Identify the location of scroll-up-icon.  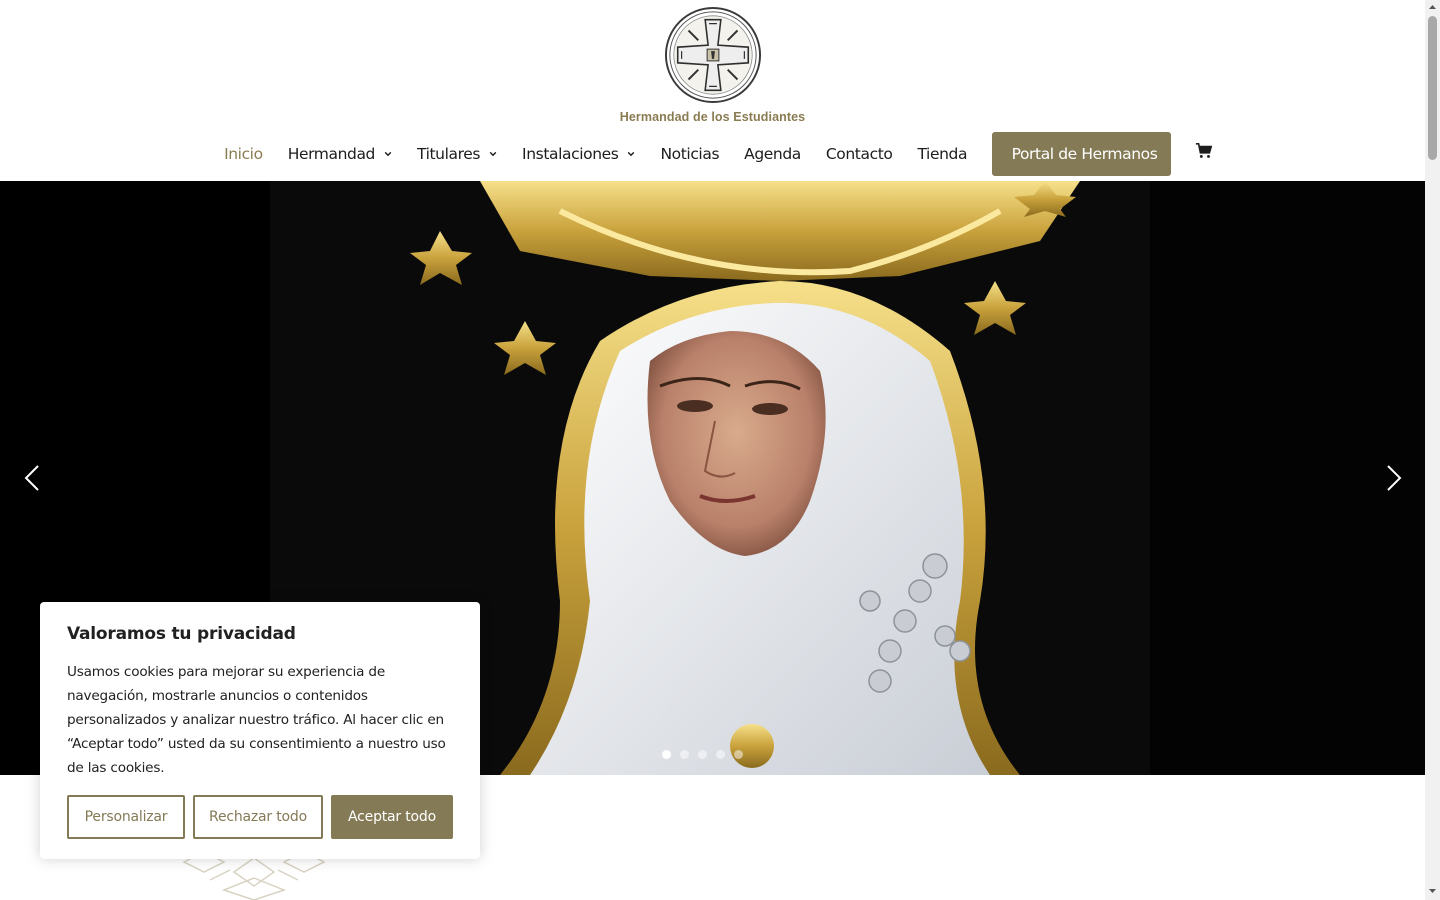
(1432, 7).